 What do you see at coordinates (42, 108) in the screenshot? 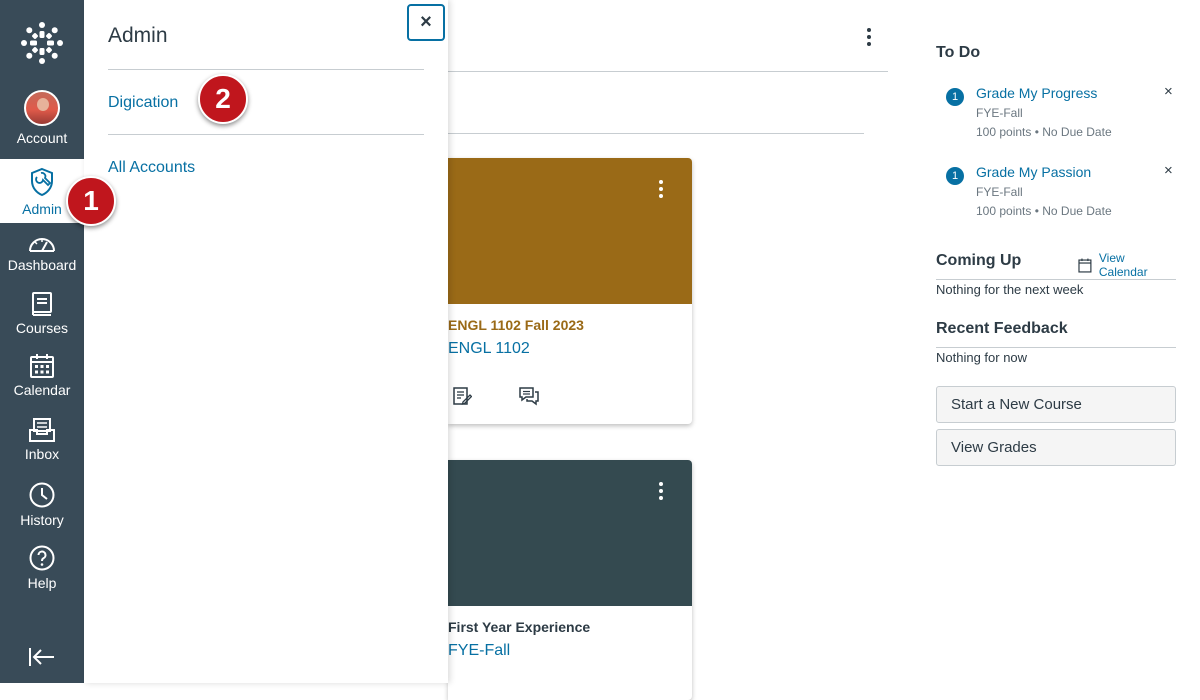
I see `avatar` at bounding box center [42, 108].